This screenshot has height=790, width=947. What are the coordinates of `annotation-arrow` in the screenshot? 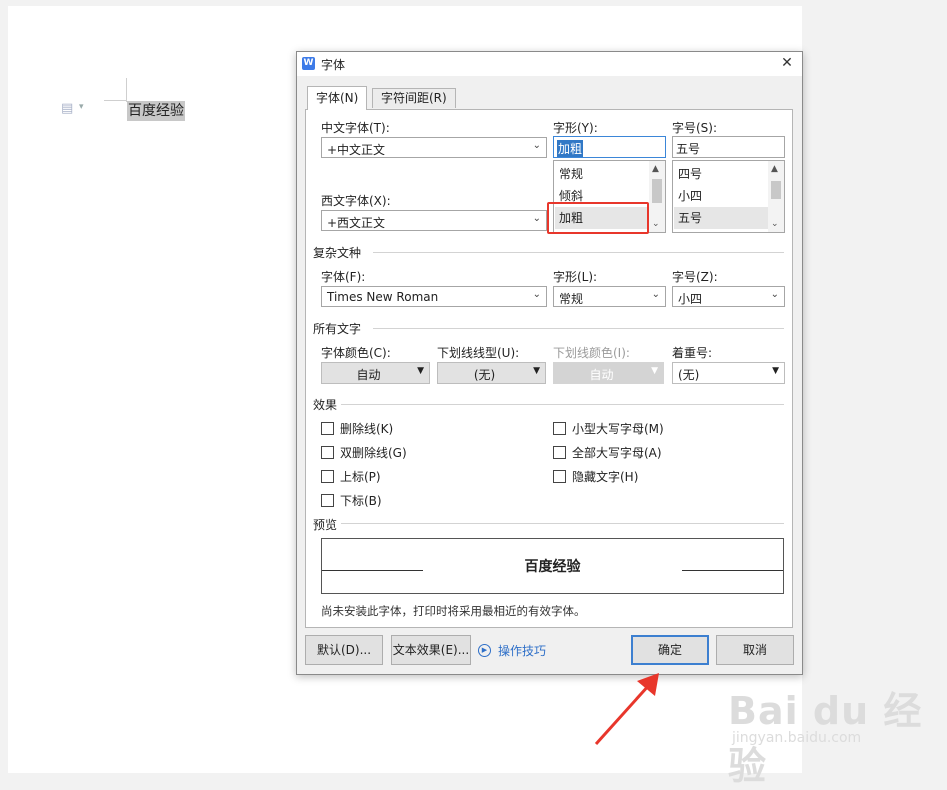 It's located at (626, 709).